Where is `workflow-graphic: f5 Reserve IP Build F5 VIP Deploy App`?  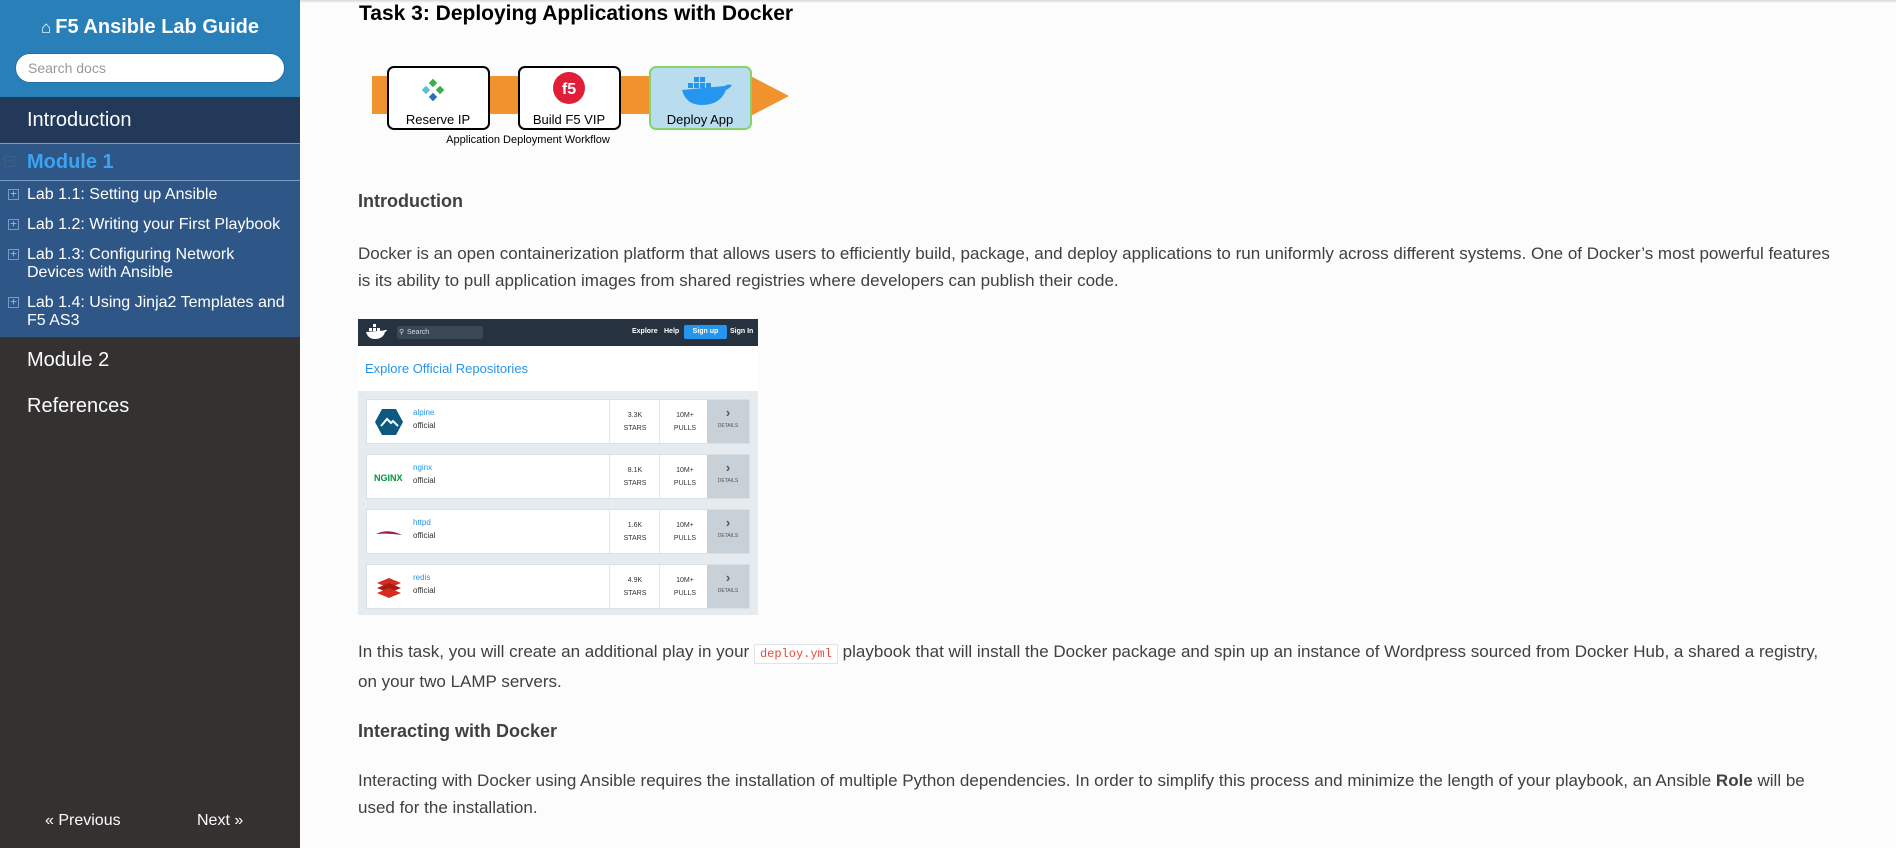
workflow-graphic: f5 Reserve IP Build F5 VIP Deploy App is located at coordinates (580, 98).